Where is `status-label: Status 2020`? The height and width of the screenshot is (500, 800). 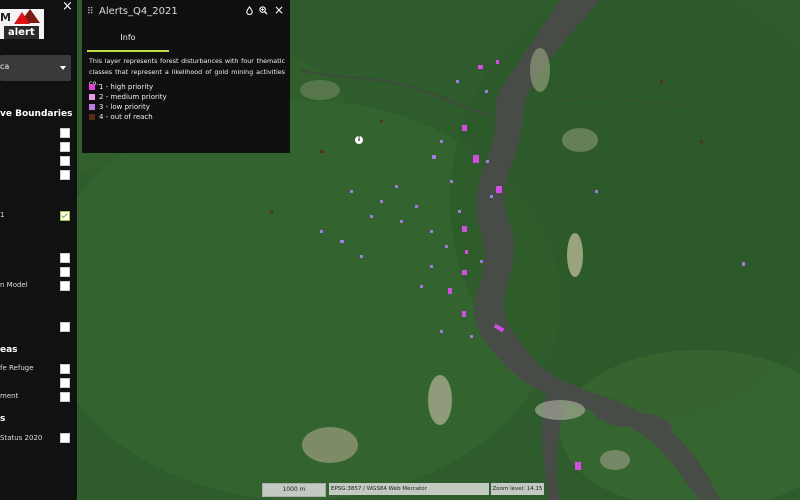
status-label: Status 2020 is located at coordinates (21, 438).